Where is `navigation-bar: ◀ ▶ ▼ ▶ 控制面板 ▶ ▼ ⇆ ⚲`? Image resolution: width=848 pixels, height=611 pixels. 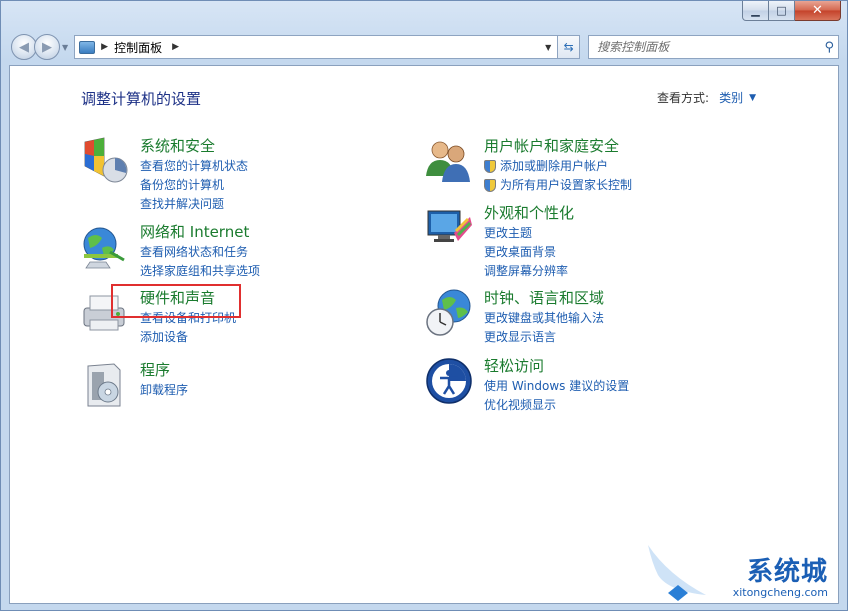 navigation-bar: ◀ ▶ ▼ ▶ 控制面板 ▶ ▼ ⇆ ⚲ is located at coordinates (424, 47).